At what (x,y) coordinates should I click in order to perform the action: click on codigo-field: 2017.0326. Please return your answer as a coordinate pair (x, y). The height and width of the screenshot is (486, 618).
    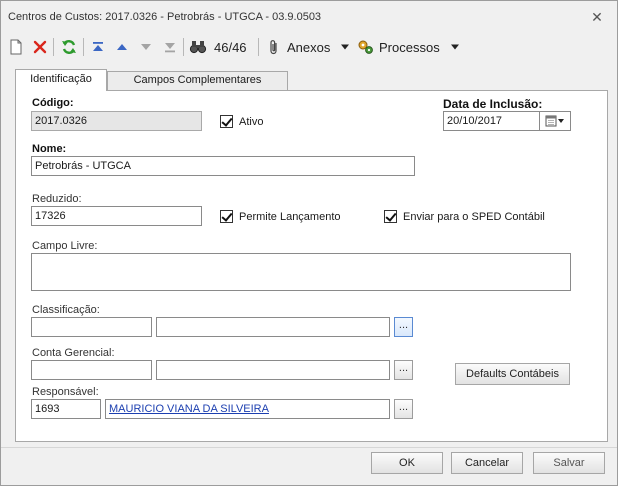
    Looking at the image, I should click on (116, 121).